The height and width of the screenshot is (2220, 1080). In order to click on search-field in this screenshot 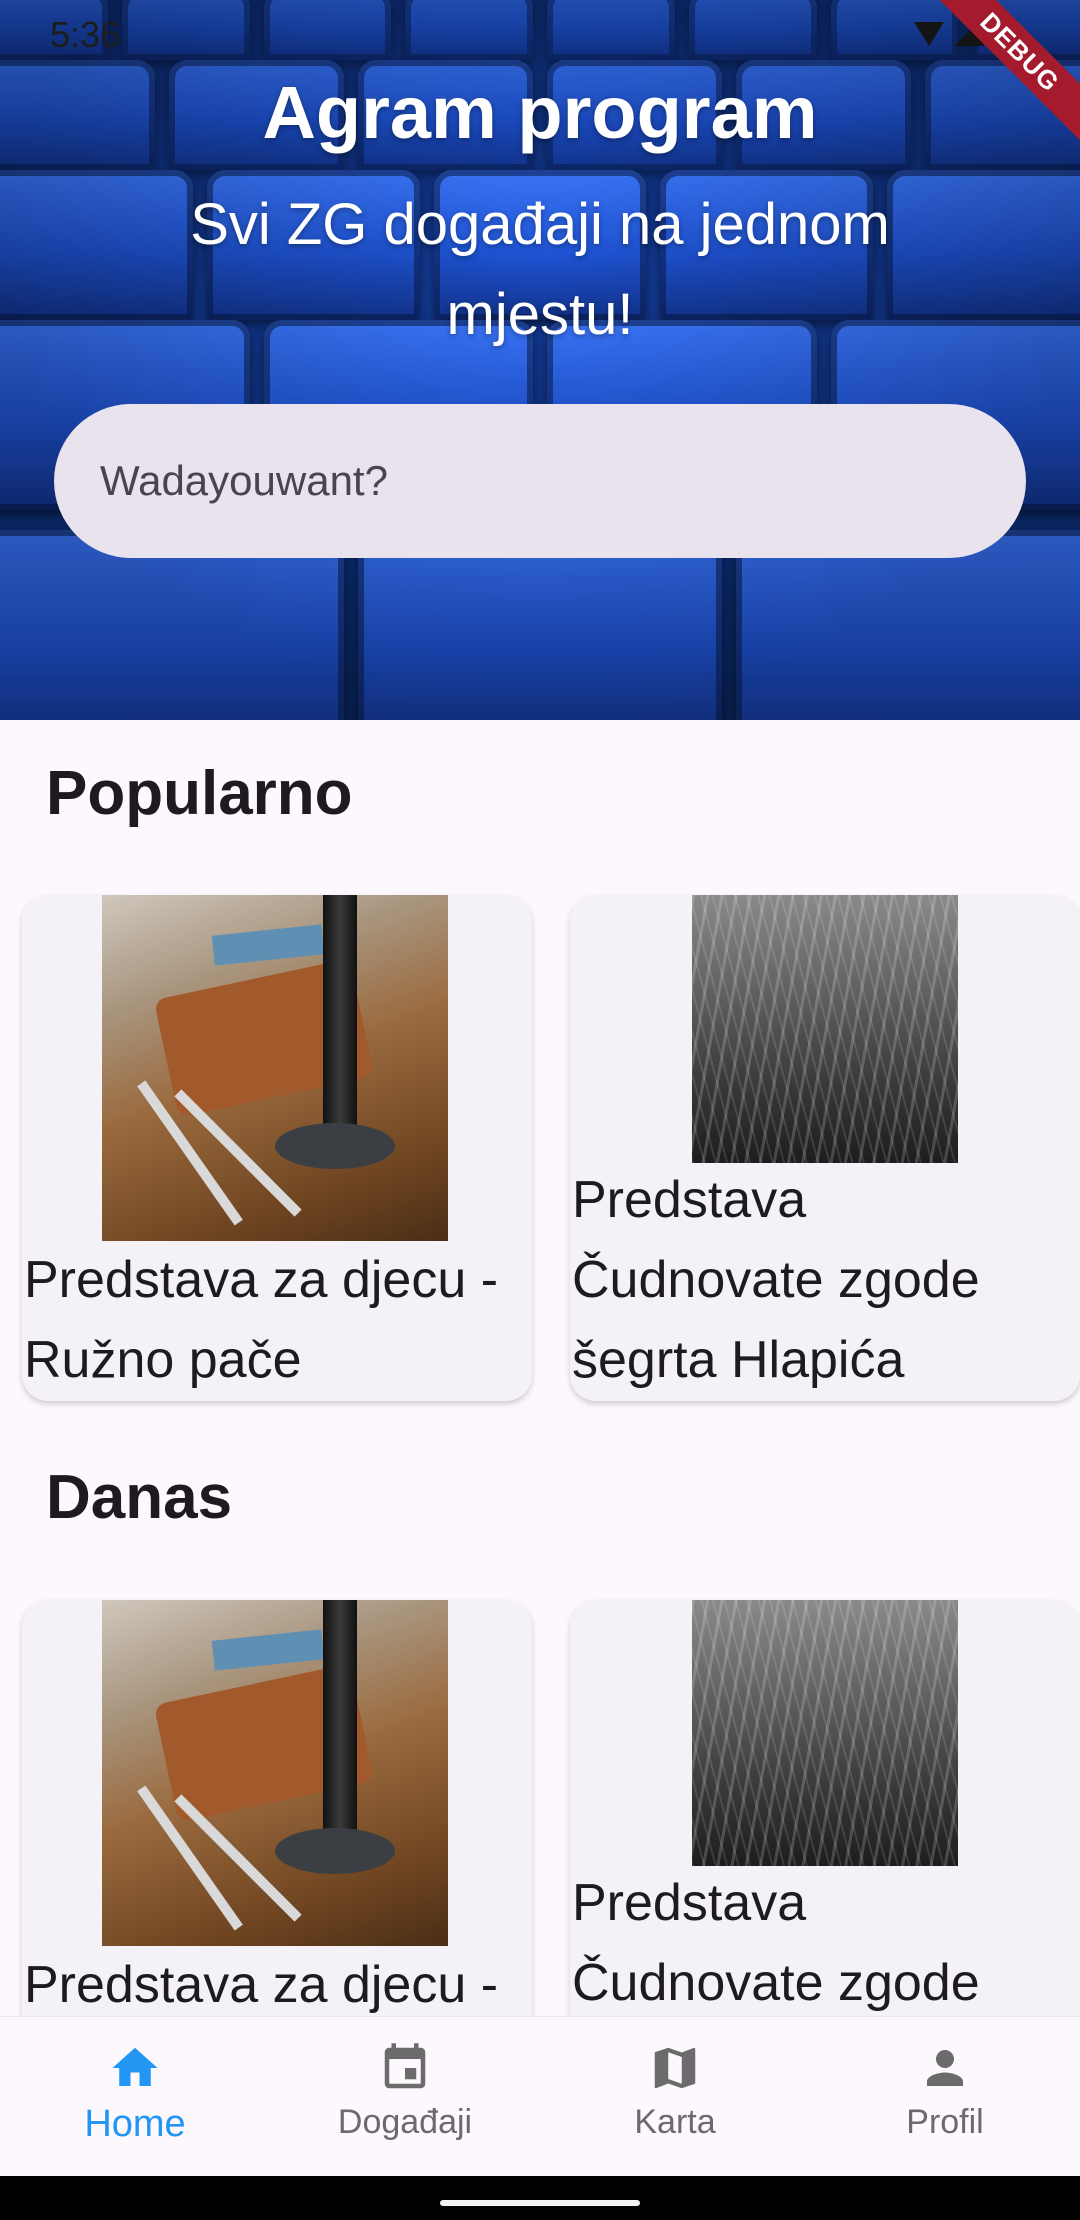, I will do `click(540, 481)`.